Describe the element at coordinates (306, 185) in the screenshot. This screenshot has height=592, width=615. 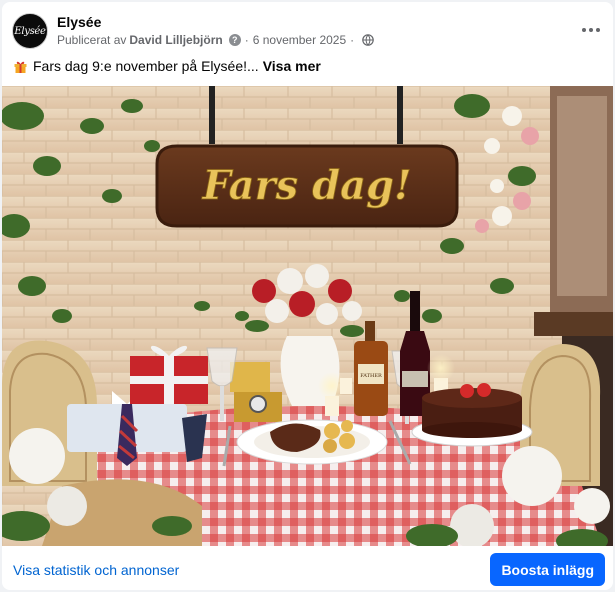
I see `sign-text: Fars dag!` at that location.